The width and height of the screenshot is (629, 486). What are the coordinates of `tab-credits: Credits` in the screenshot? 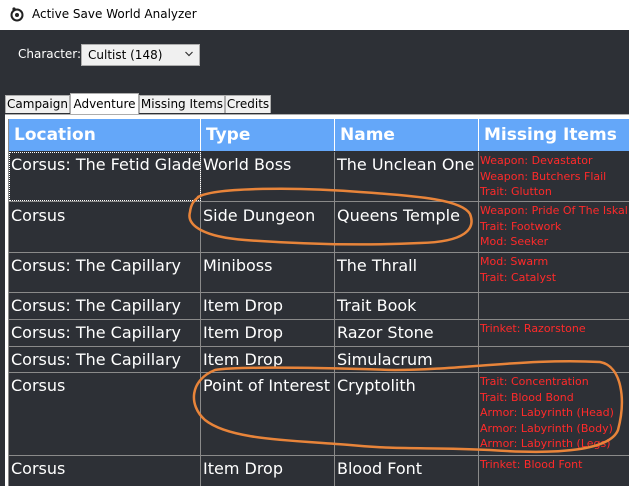 It's located at (248, 104).